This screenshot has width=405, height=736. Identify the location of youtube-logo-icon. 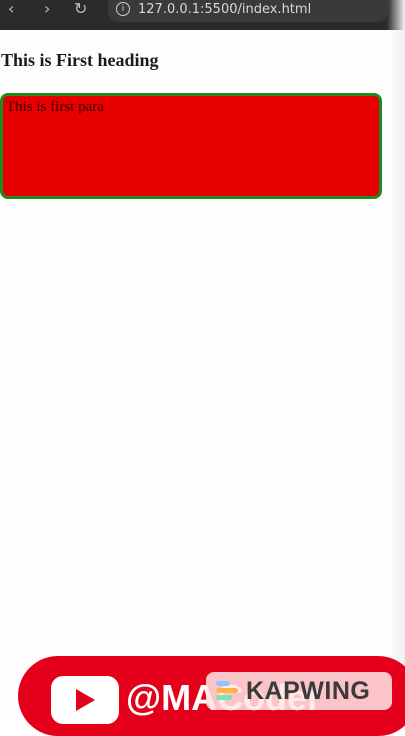
(85, 700).